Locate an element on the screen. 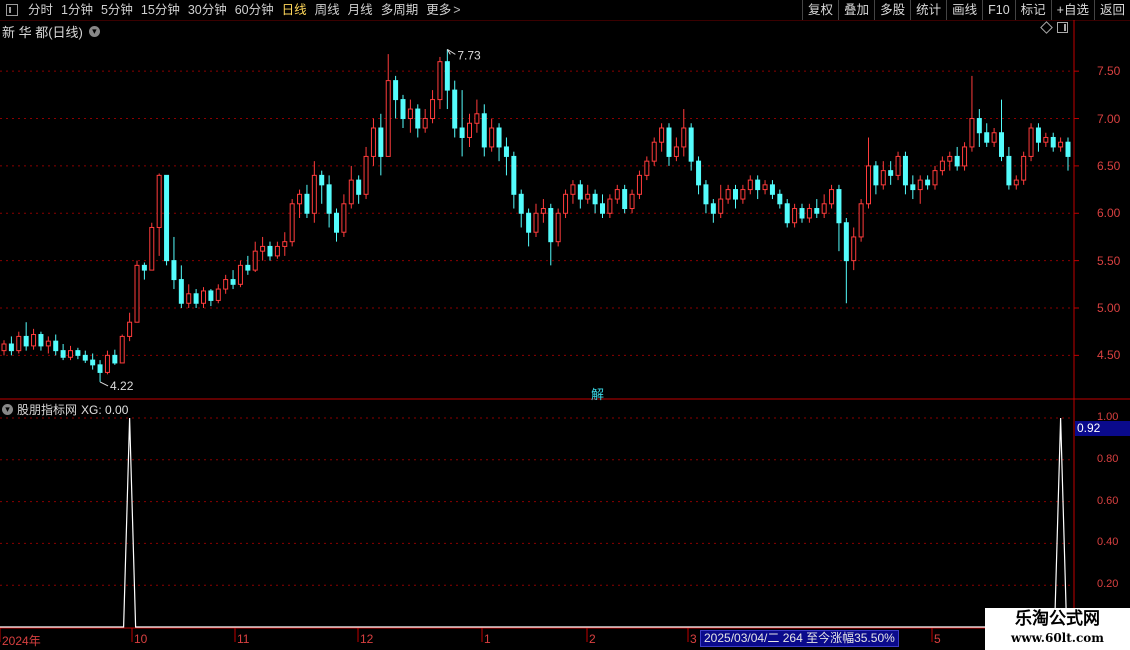 The image size is (1130, 650). low-marker-label: 4.22 is located at coordinates (122, 386).